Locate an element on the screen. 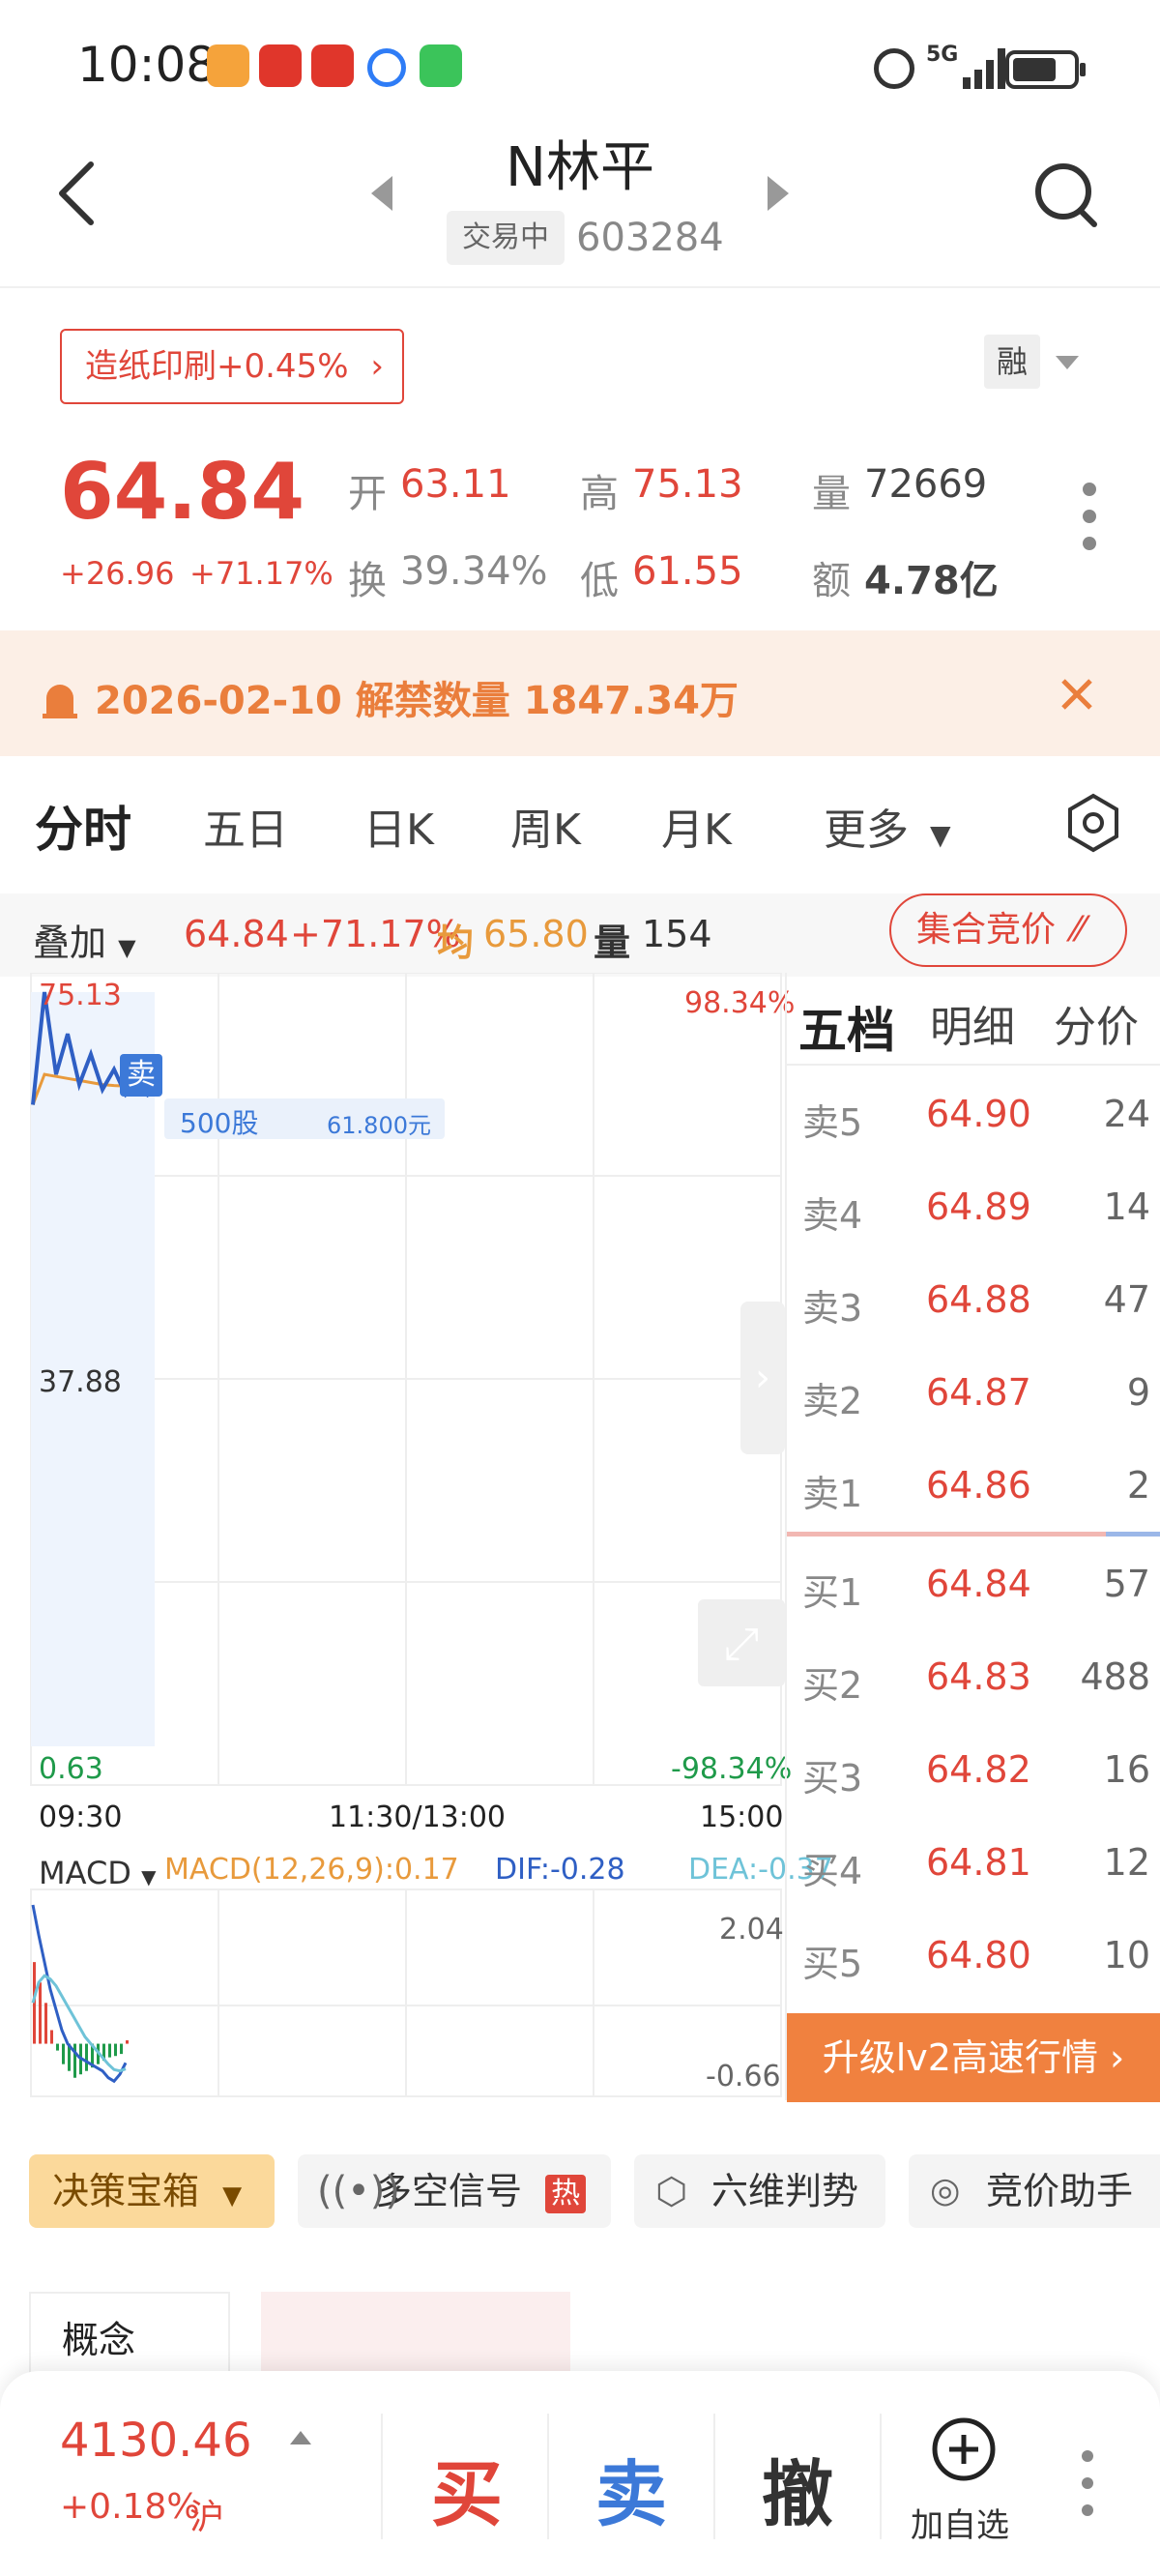 The height and width of the screenshot is (2576, 1160). index-change: +0.18% is located at coordinates (130, 2507).